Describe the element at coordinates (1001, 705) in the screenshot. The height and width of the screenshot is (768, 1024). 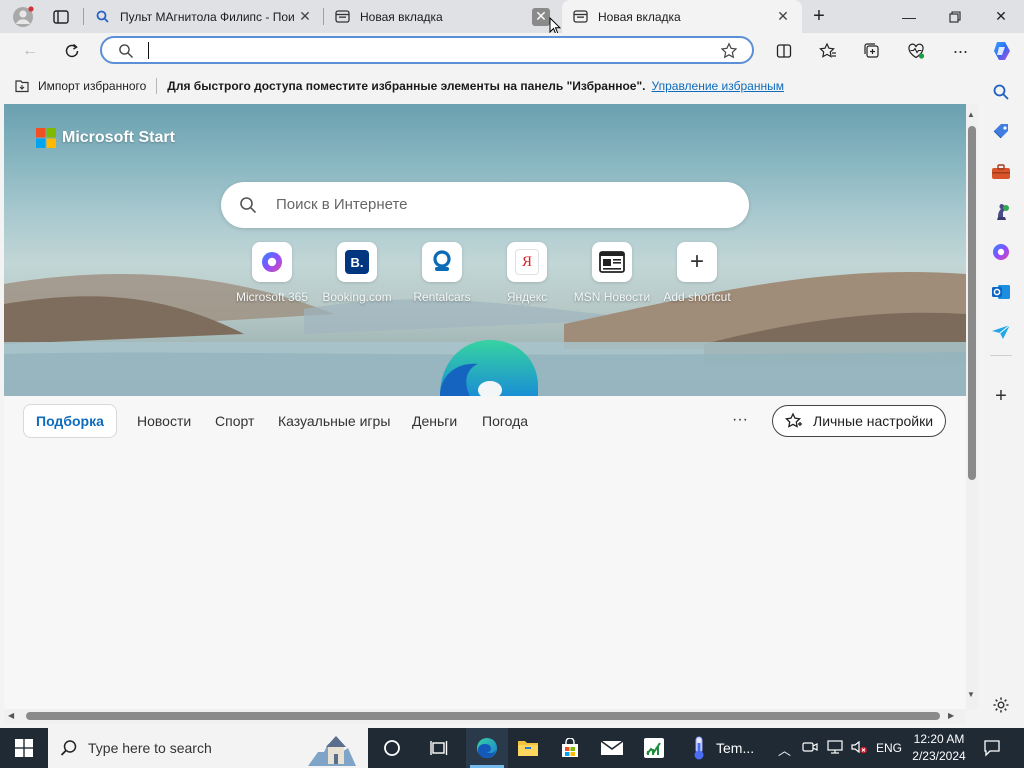
I see `sidebar-settings-button` at that location.